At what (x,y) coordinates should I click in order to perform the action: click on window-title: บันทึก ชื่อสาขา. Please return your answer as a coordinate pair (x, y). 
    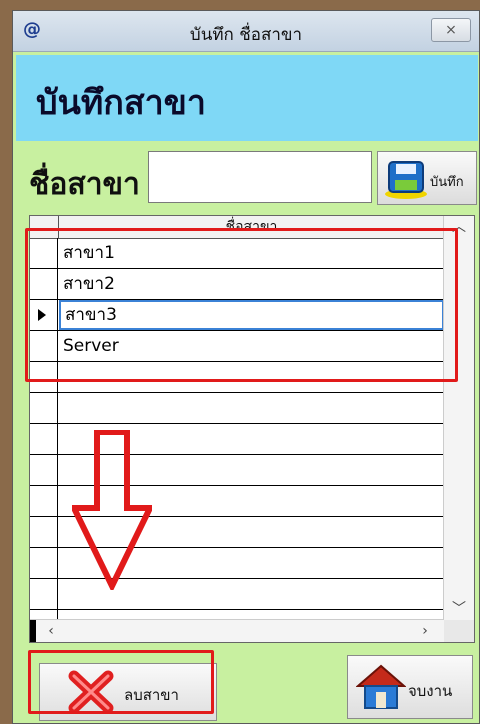
    Looking at the image, I should click on (246, 35).